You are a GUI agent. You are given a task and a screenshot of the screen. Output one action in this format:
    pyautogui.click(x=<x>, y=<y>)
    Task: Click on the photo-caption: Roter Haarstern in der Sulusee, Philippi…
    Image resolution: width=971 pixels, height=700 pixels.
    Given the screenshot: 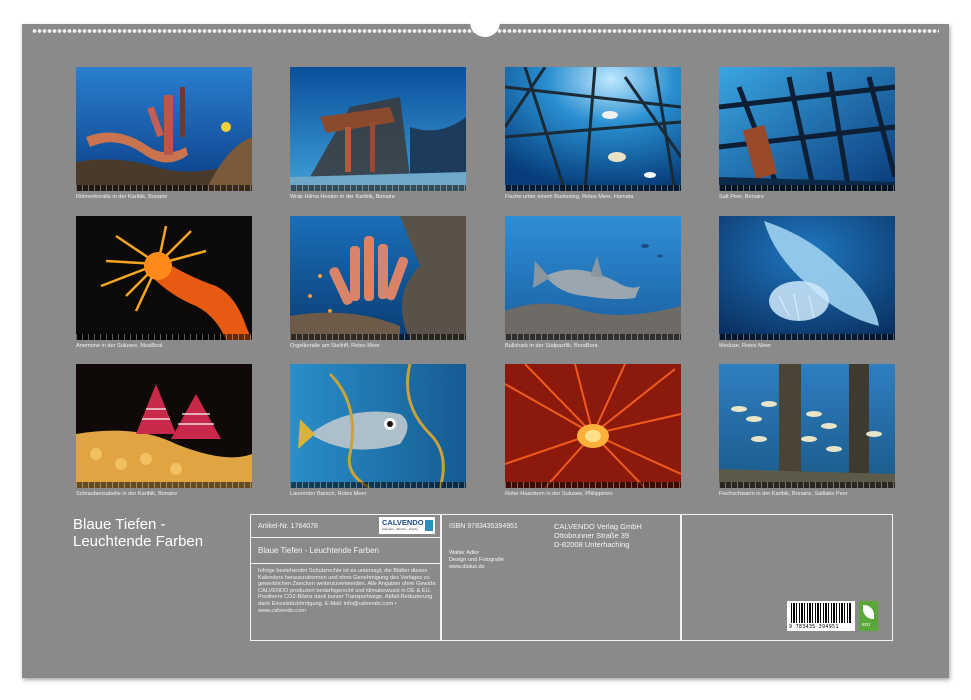 What is the action you would take?
    pyautogui.click(x=559, y=494)
    